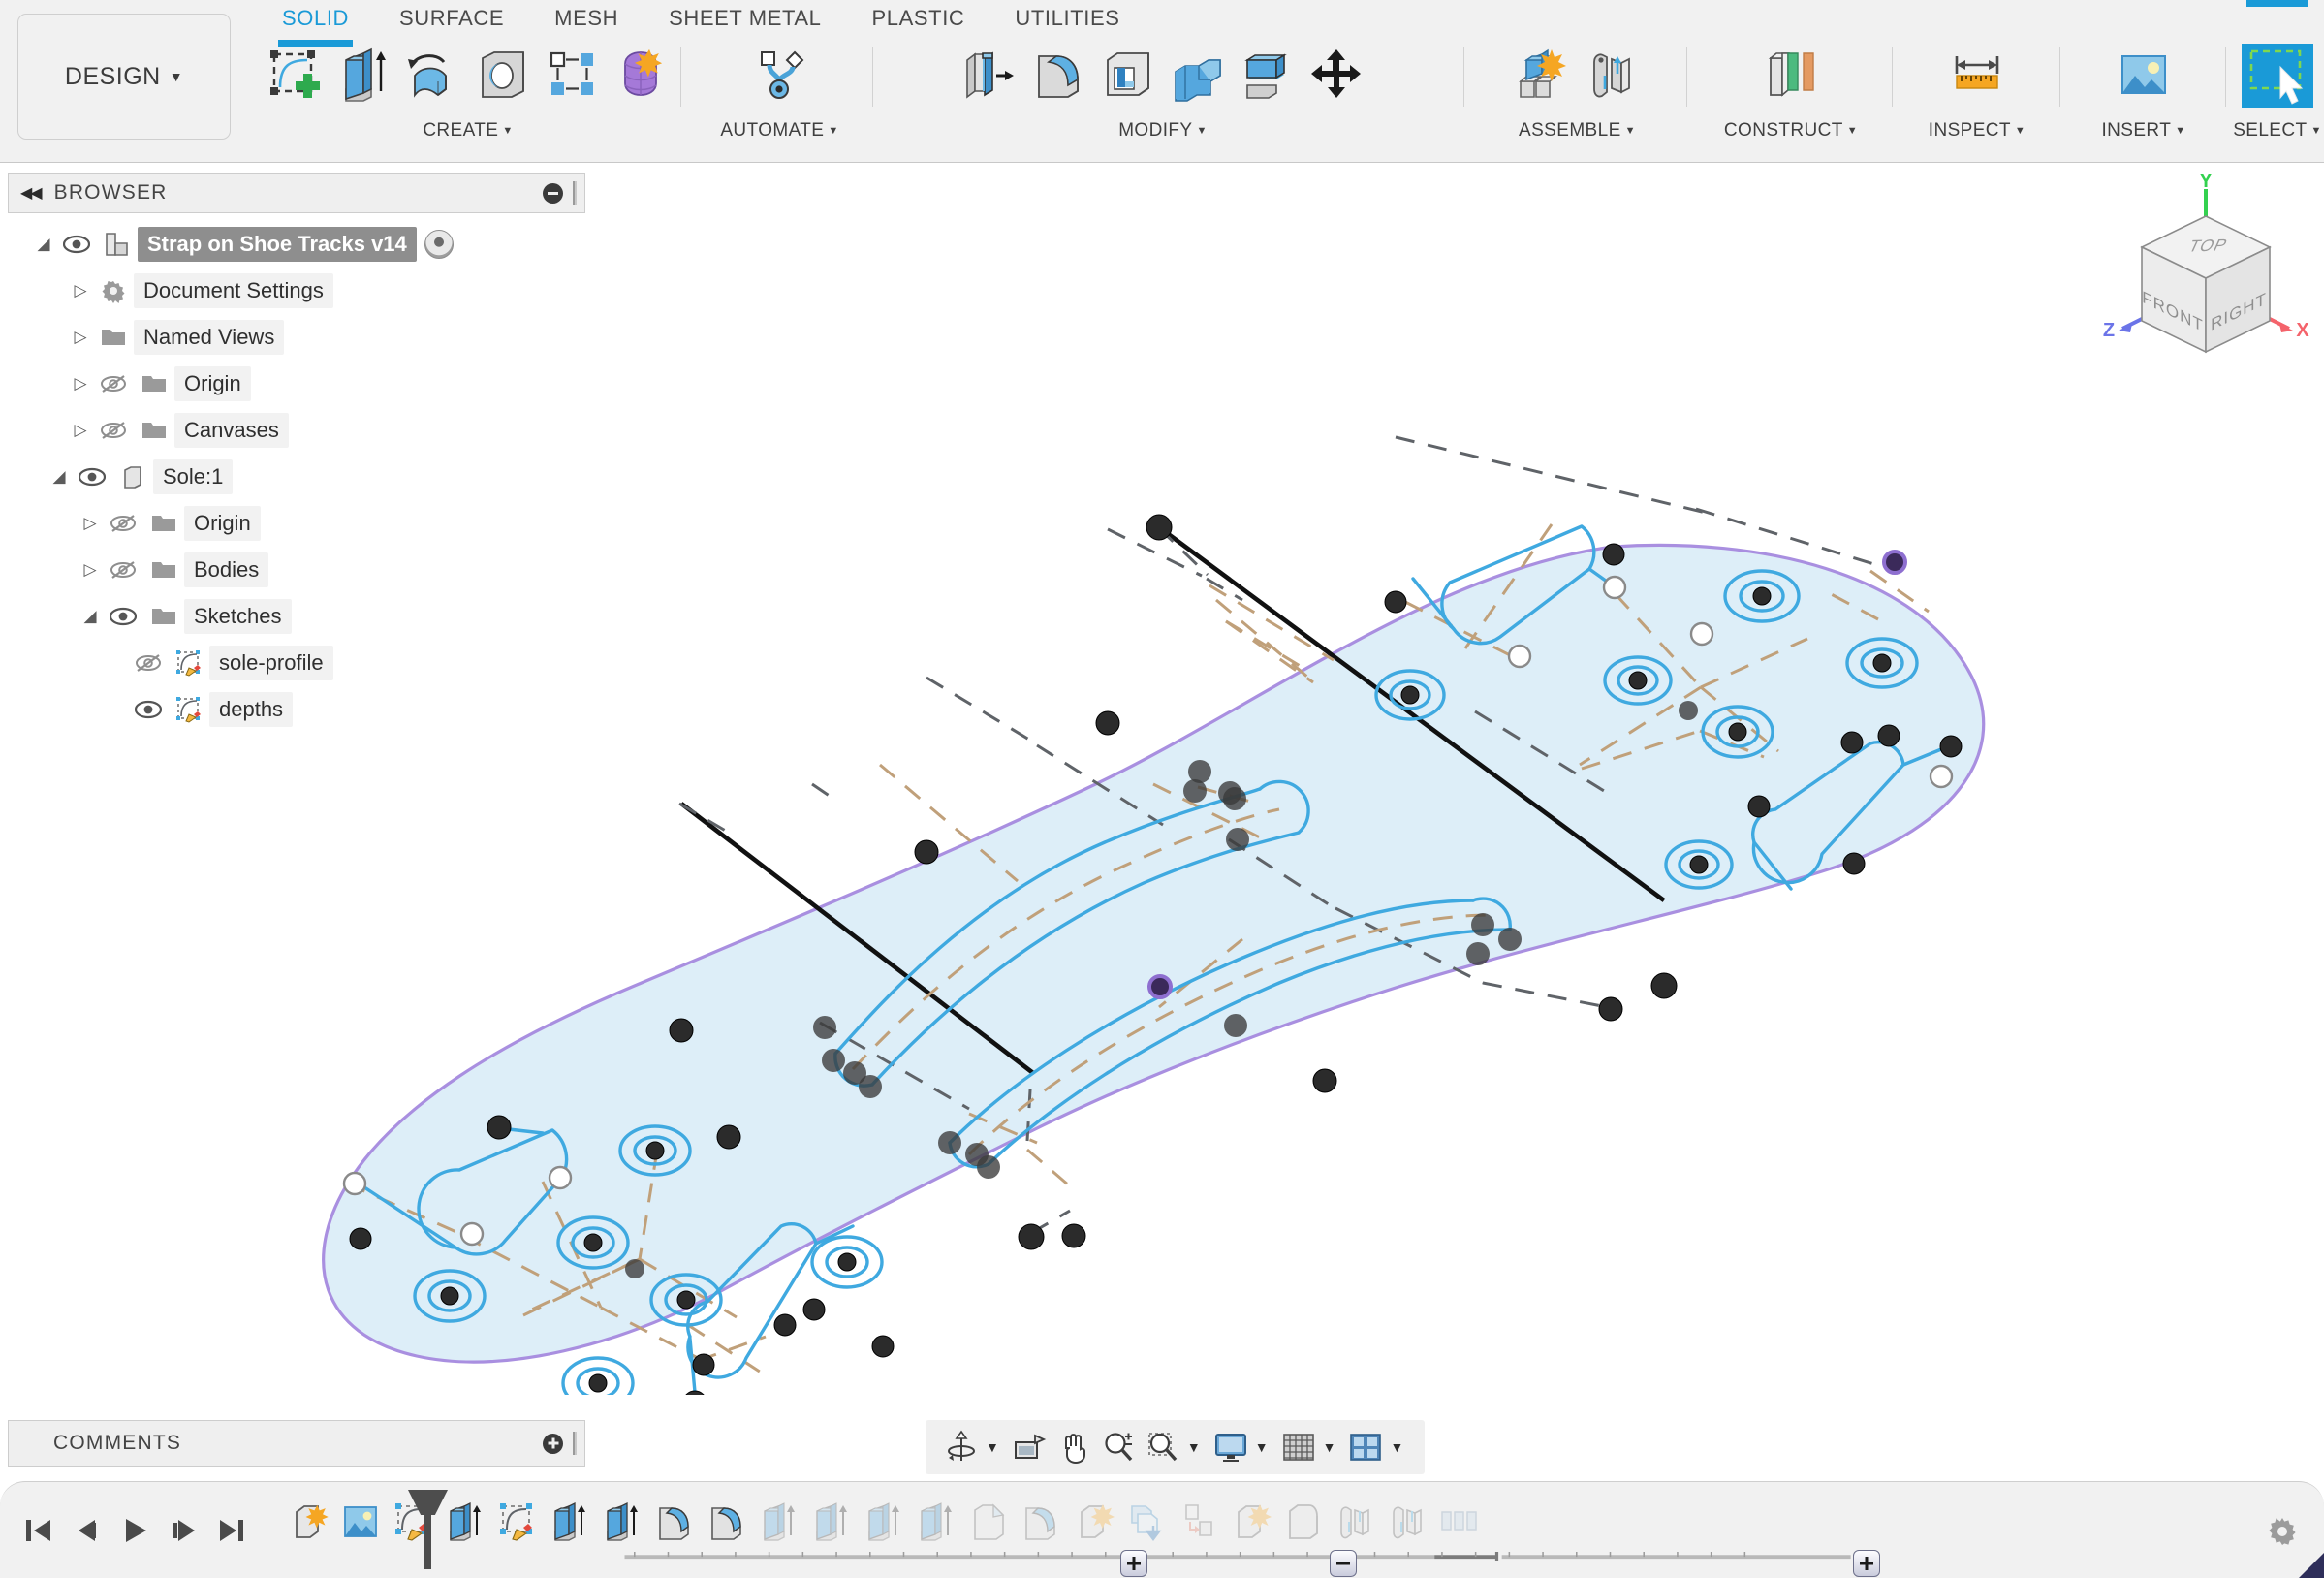  I want to click on ribbon-group-insert-label: INSERT ▼, so click(2143, 131).